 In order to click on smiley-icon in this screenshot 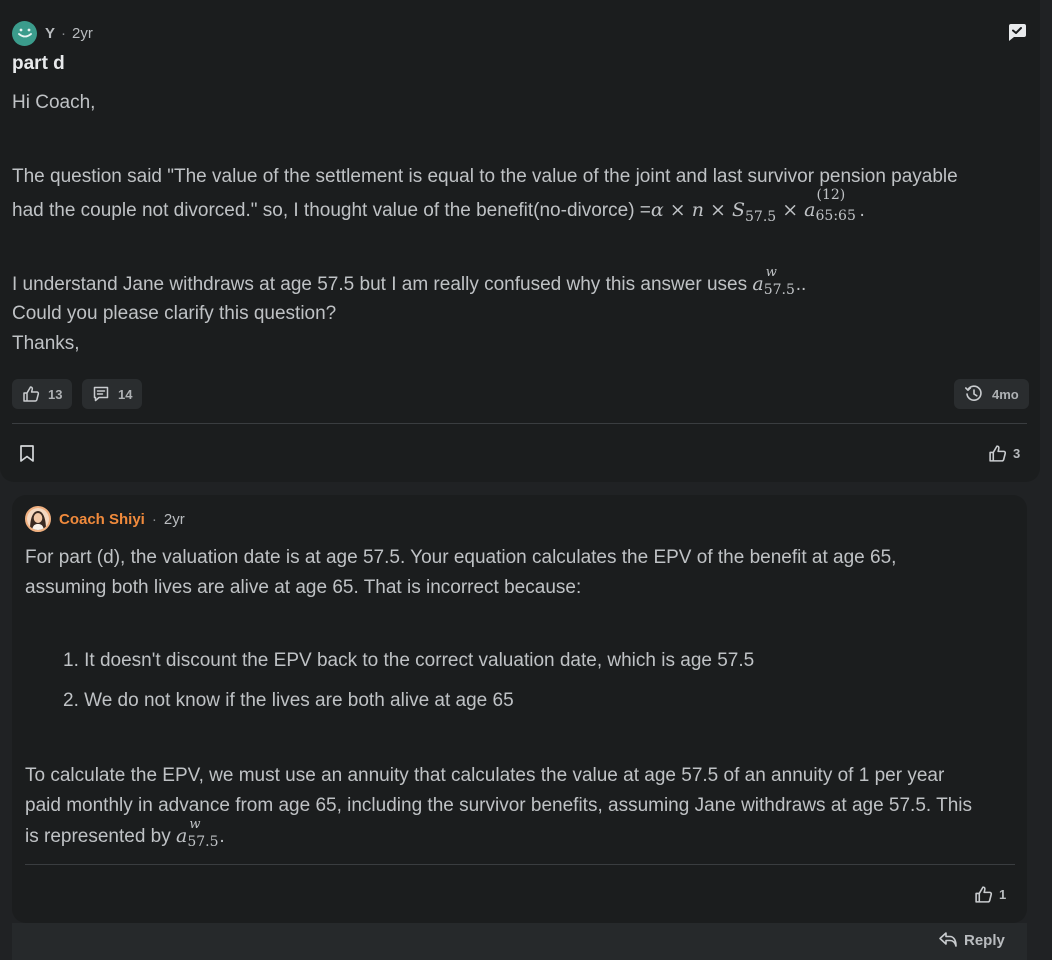, I will do `click(24, 33)`.